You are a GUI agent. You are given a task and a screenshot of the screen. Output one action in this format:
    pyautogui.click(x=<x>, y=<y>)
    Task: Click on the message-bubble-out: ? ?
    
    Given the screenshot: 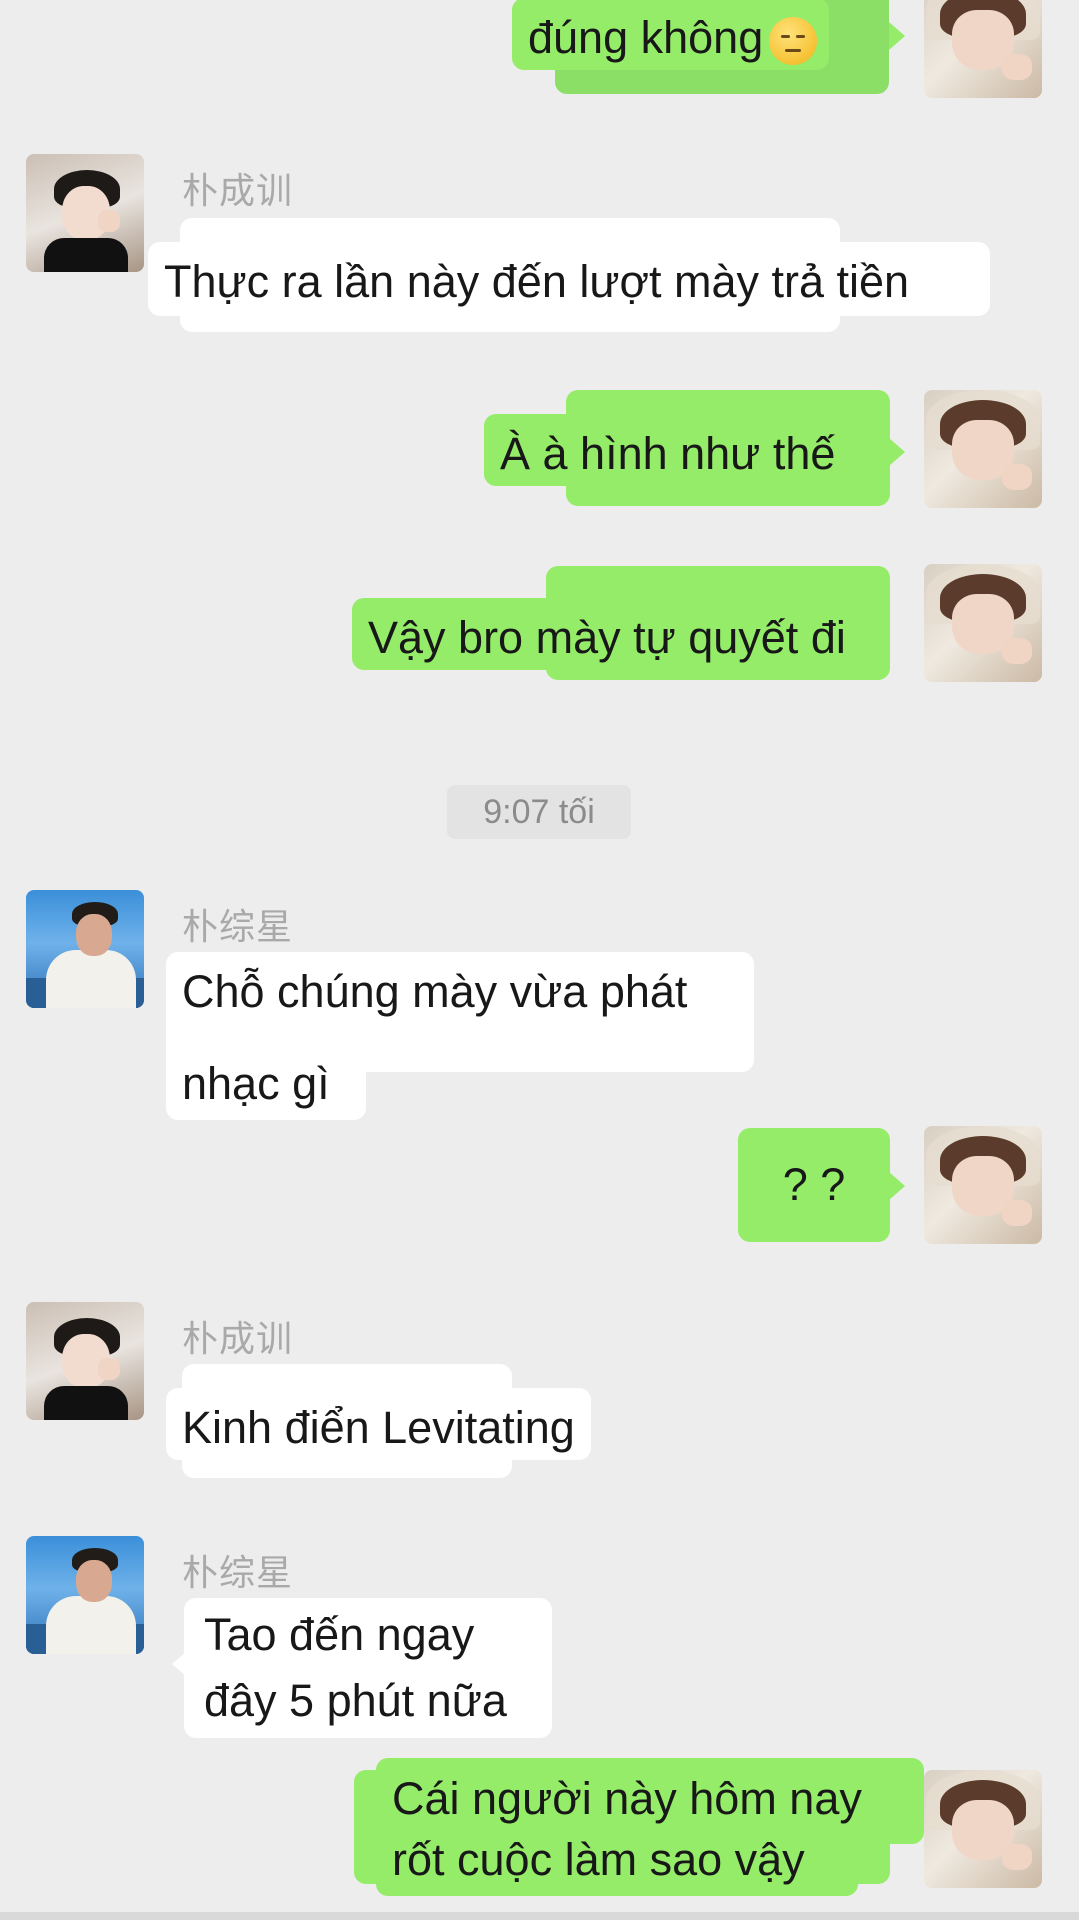 What is the action you would take?
    pyautogui.click(x=814, y=1185)
    